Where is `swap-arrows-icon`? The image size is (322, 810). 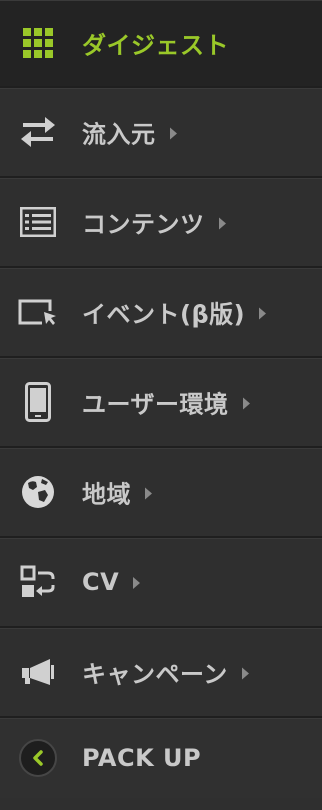 swap-arrows-icon is located at coordinates (38, 132).